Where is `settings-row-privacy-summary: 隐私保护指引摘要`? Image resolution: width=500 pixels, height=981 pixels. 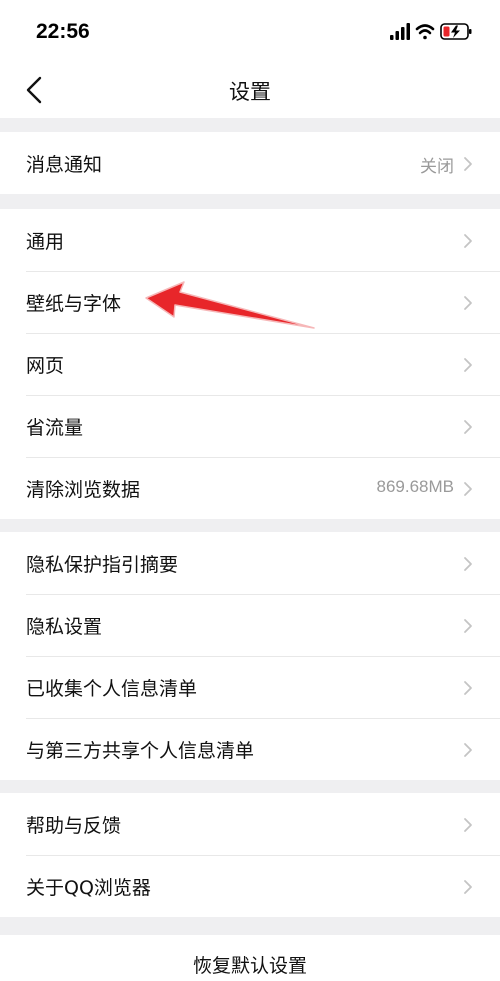 settings-row-privacy-summary: 隐私保护指引摘要 is located at coordinates (250, 563).